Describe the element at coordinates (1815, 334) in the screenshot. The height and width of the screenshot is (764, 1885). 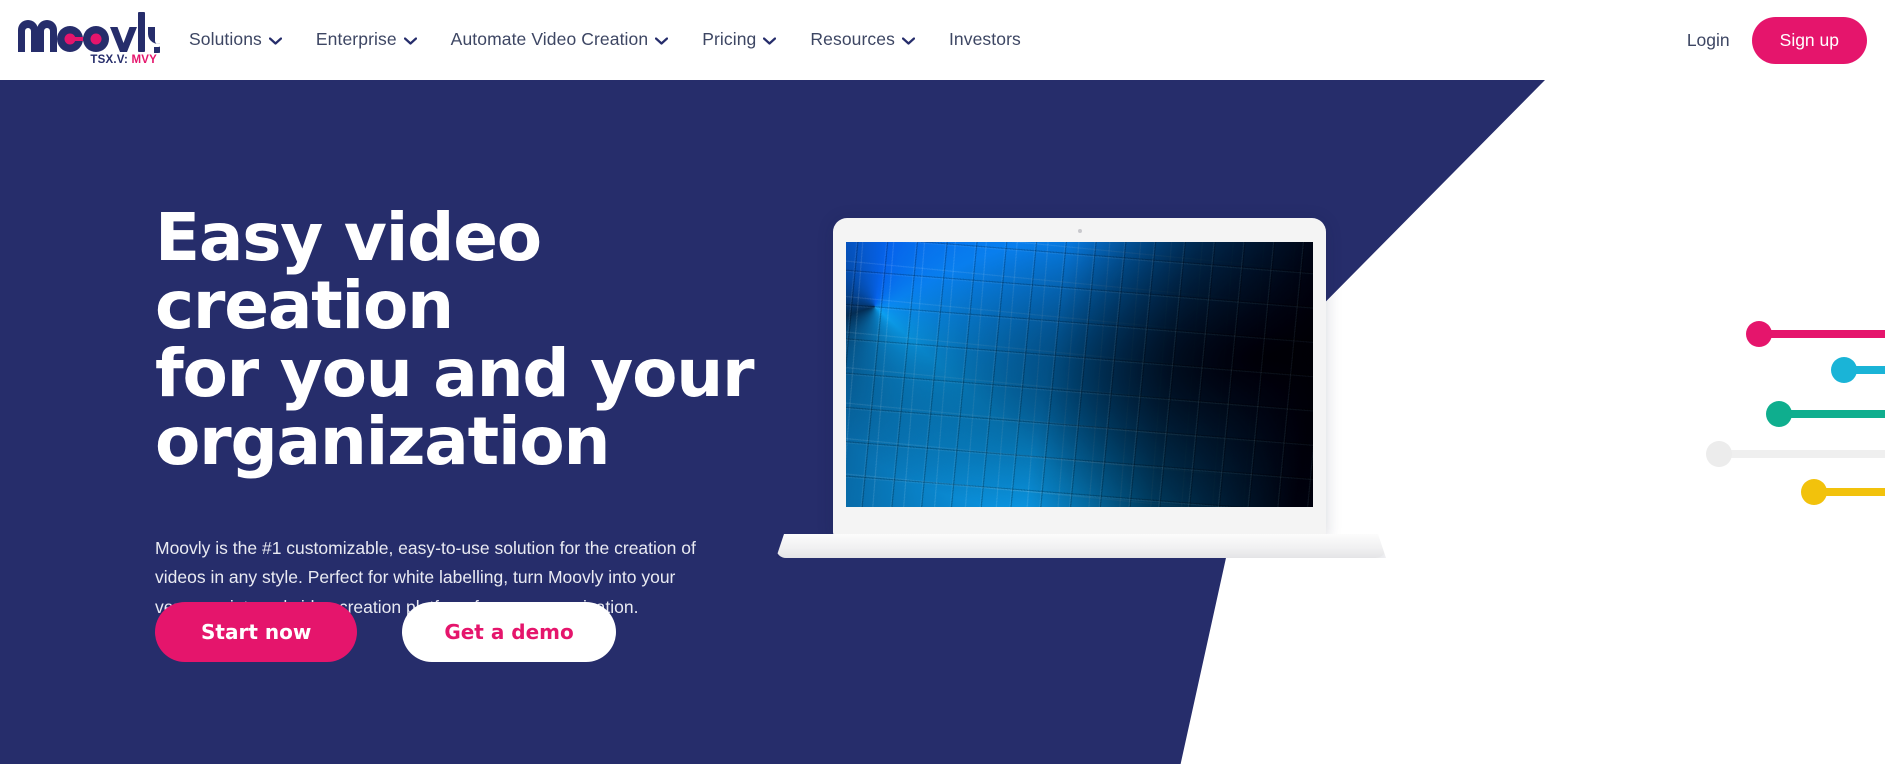
I see `slider-pink` at that location.